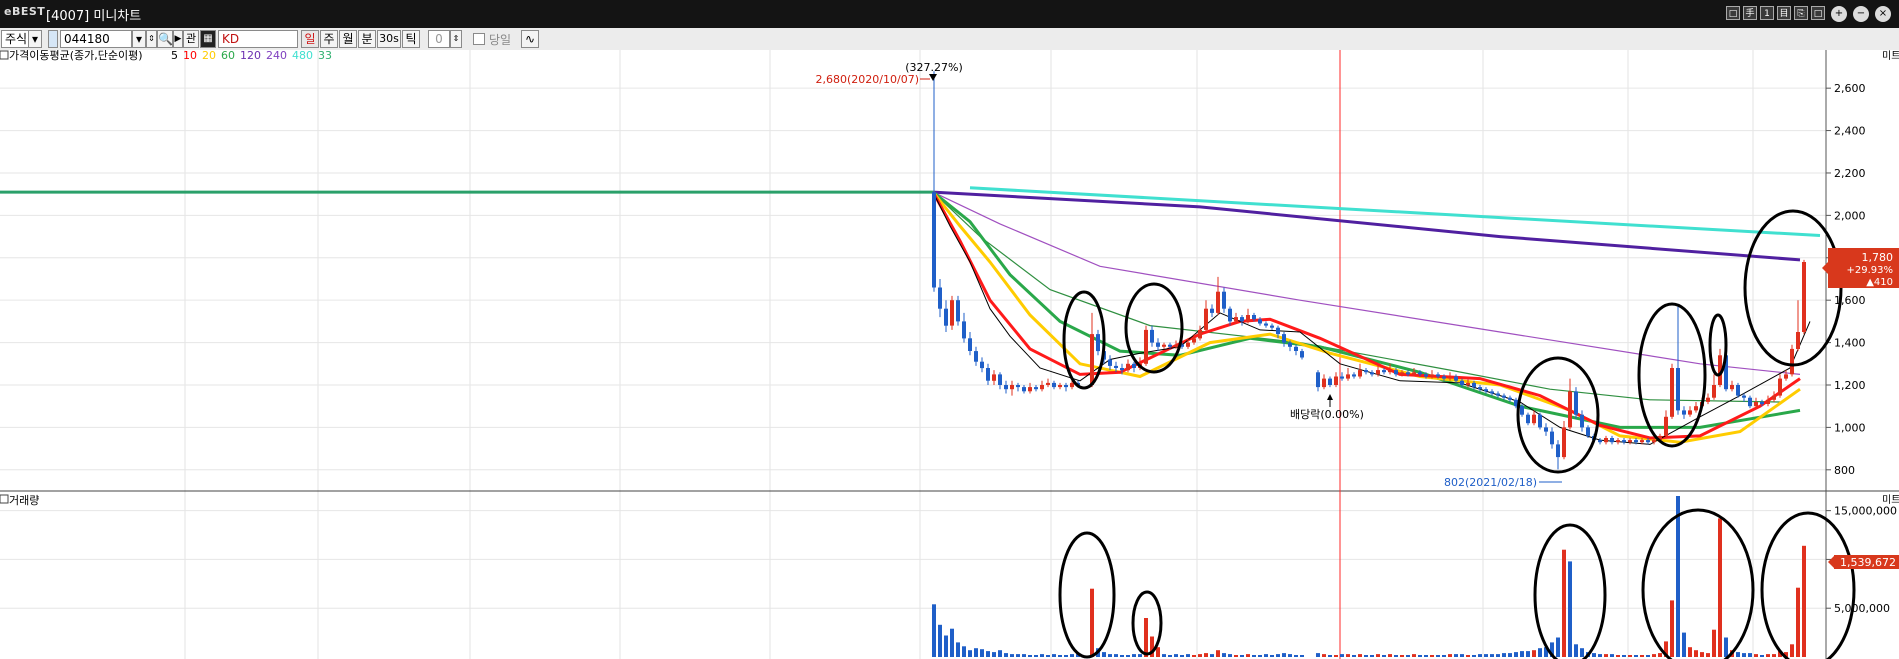 This screenshot has height=659, width=1899. What do you see at coordinates (389, 39) in the screenshot?
I see `period-30s-button: 30s` at bounding box center [389, 39].